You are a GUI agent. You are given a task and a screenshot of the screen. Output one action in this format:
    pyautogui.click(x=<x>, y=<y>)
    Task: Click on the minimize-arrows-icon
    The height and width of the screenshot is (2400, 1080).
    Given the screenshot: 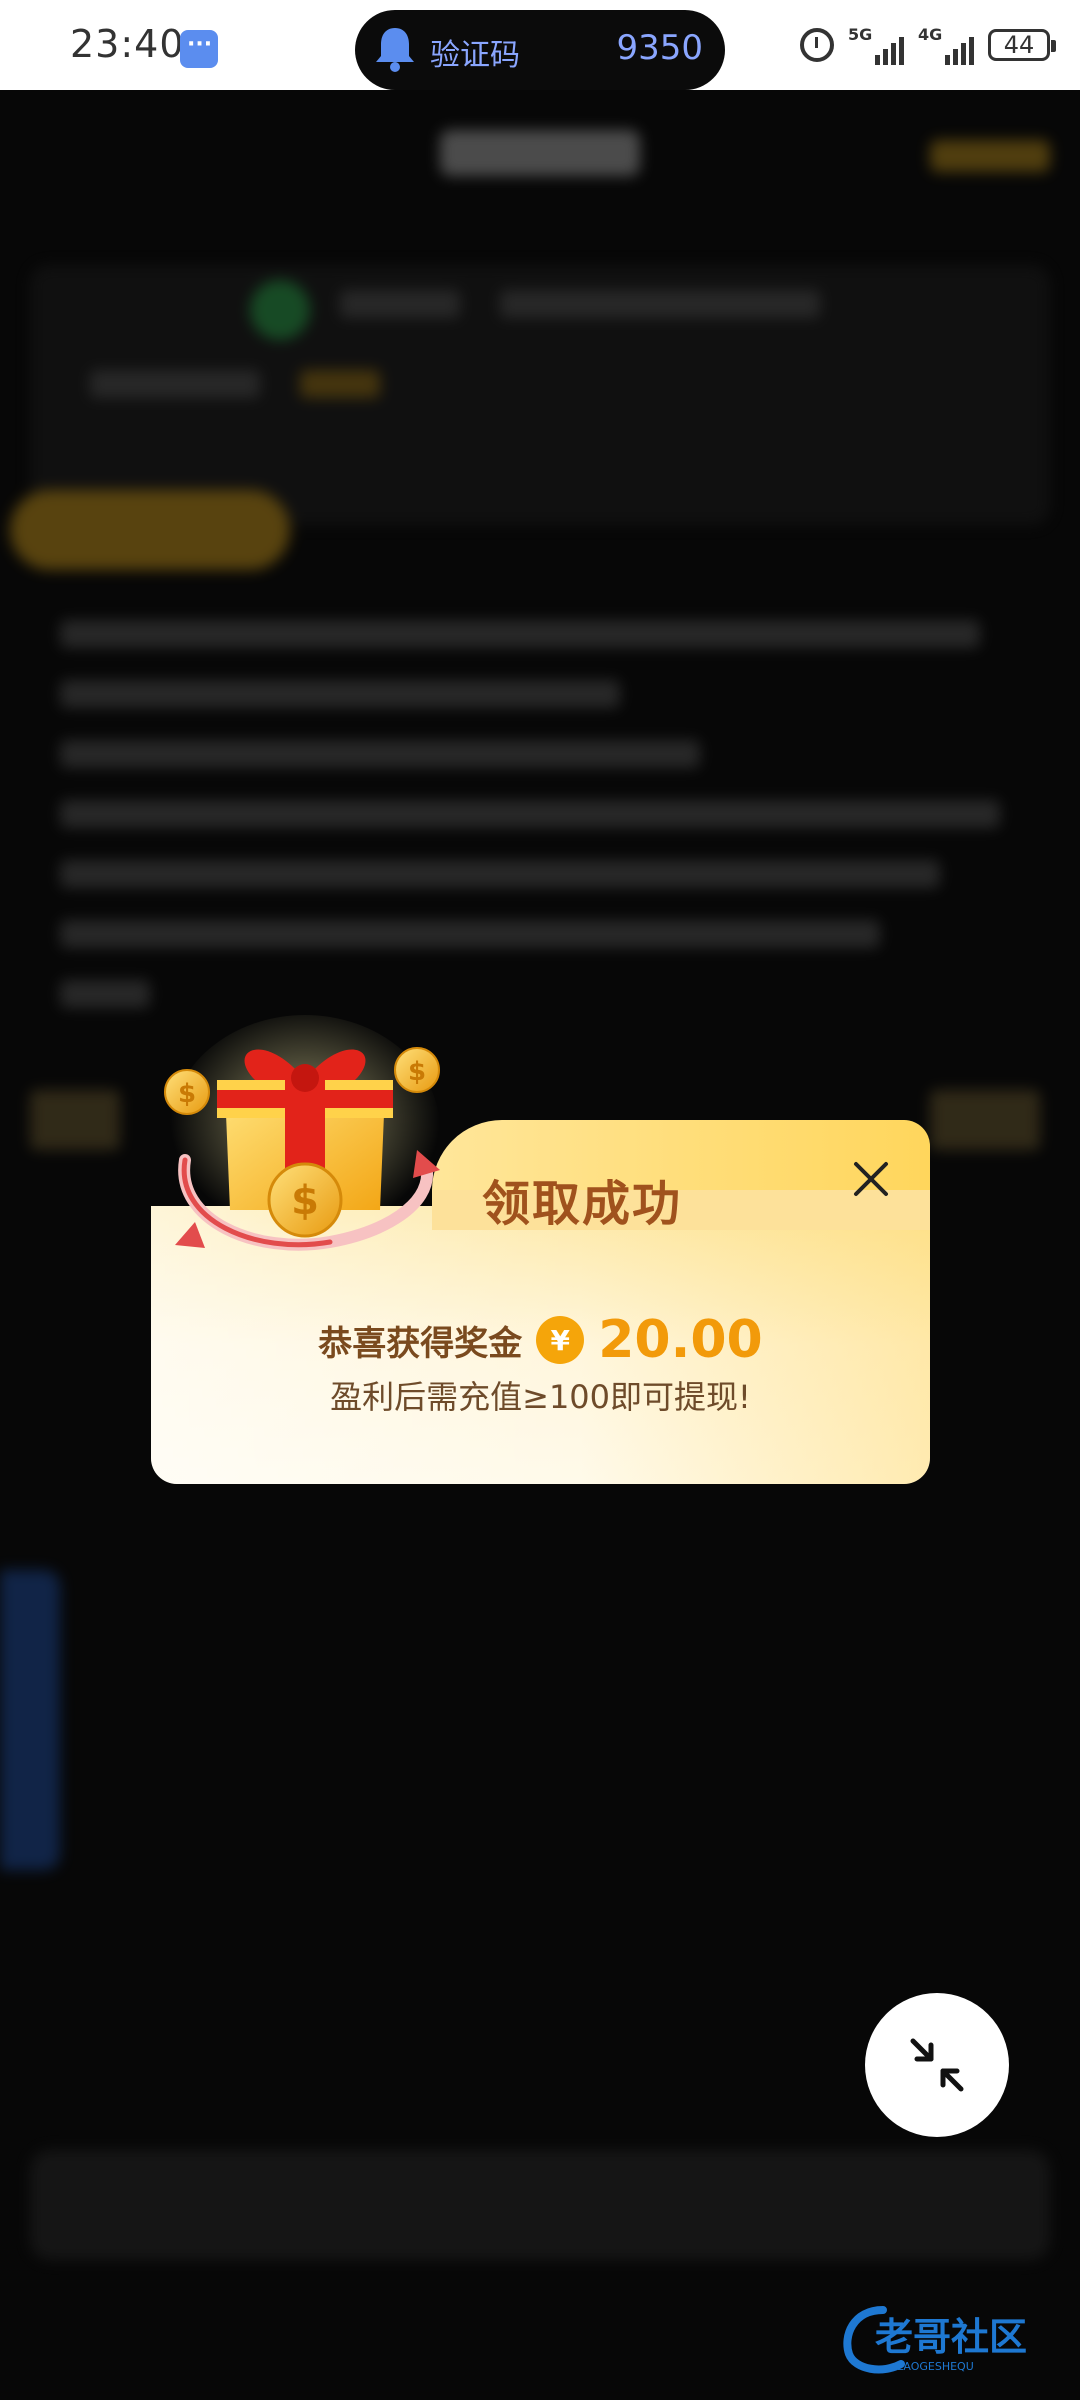 What is the action you would take?
    pyautogui.click(x=937, y=2065)
    